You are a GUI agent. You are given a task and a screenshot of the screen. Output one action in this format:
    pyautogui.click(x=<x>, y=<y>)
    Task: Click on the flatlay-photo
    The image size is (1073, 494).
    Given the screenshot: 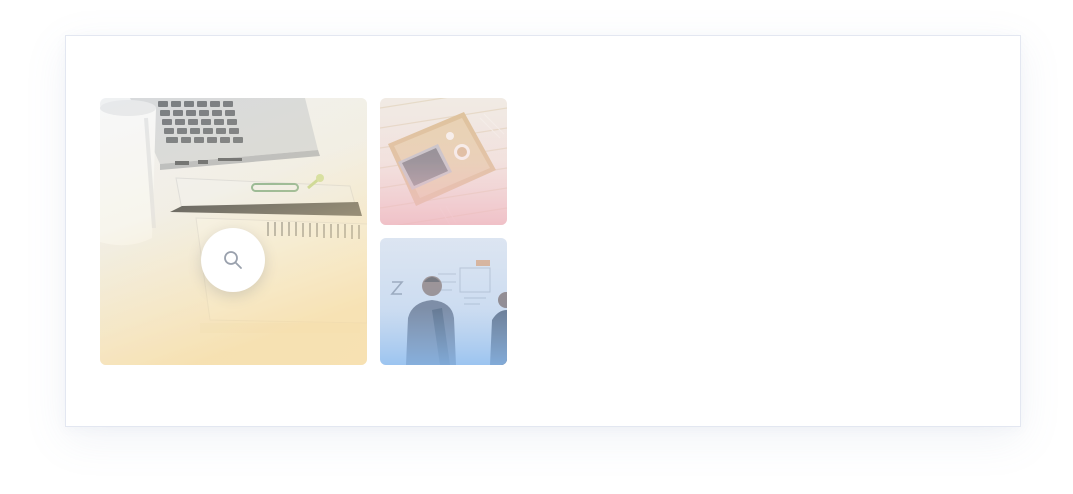 What is the action you would take?
    pyautogui.click(x=443, y=161)
    